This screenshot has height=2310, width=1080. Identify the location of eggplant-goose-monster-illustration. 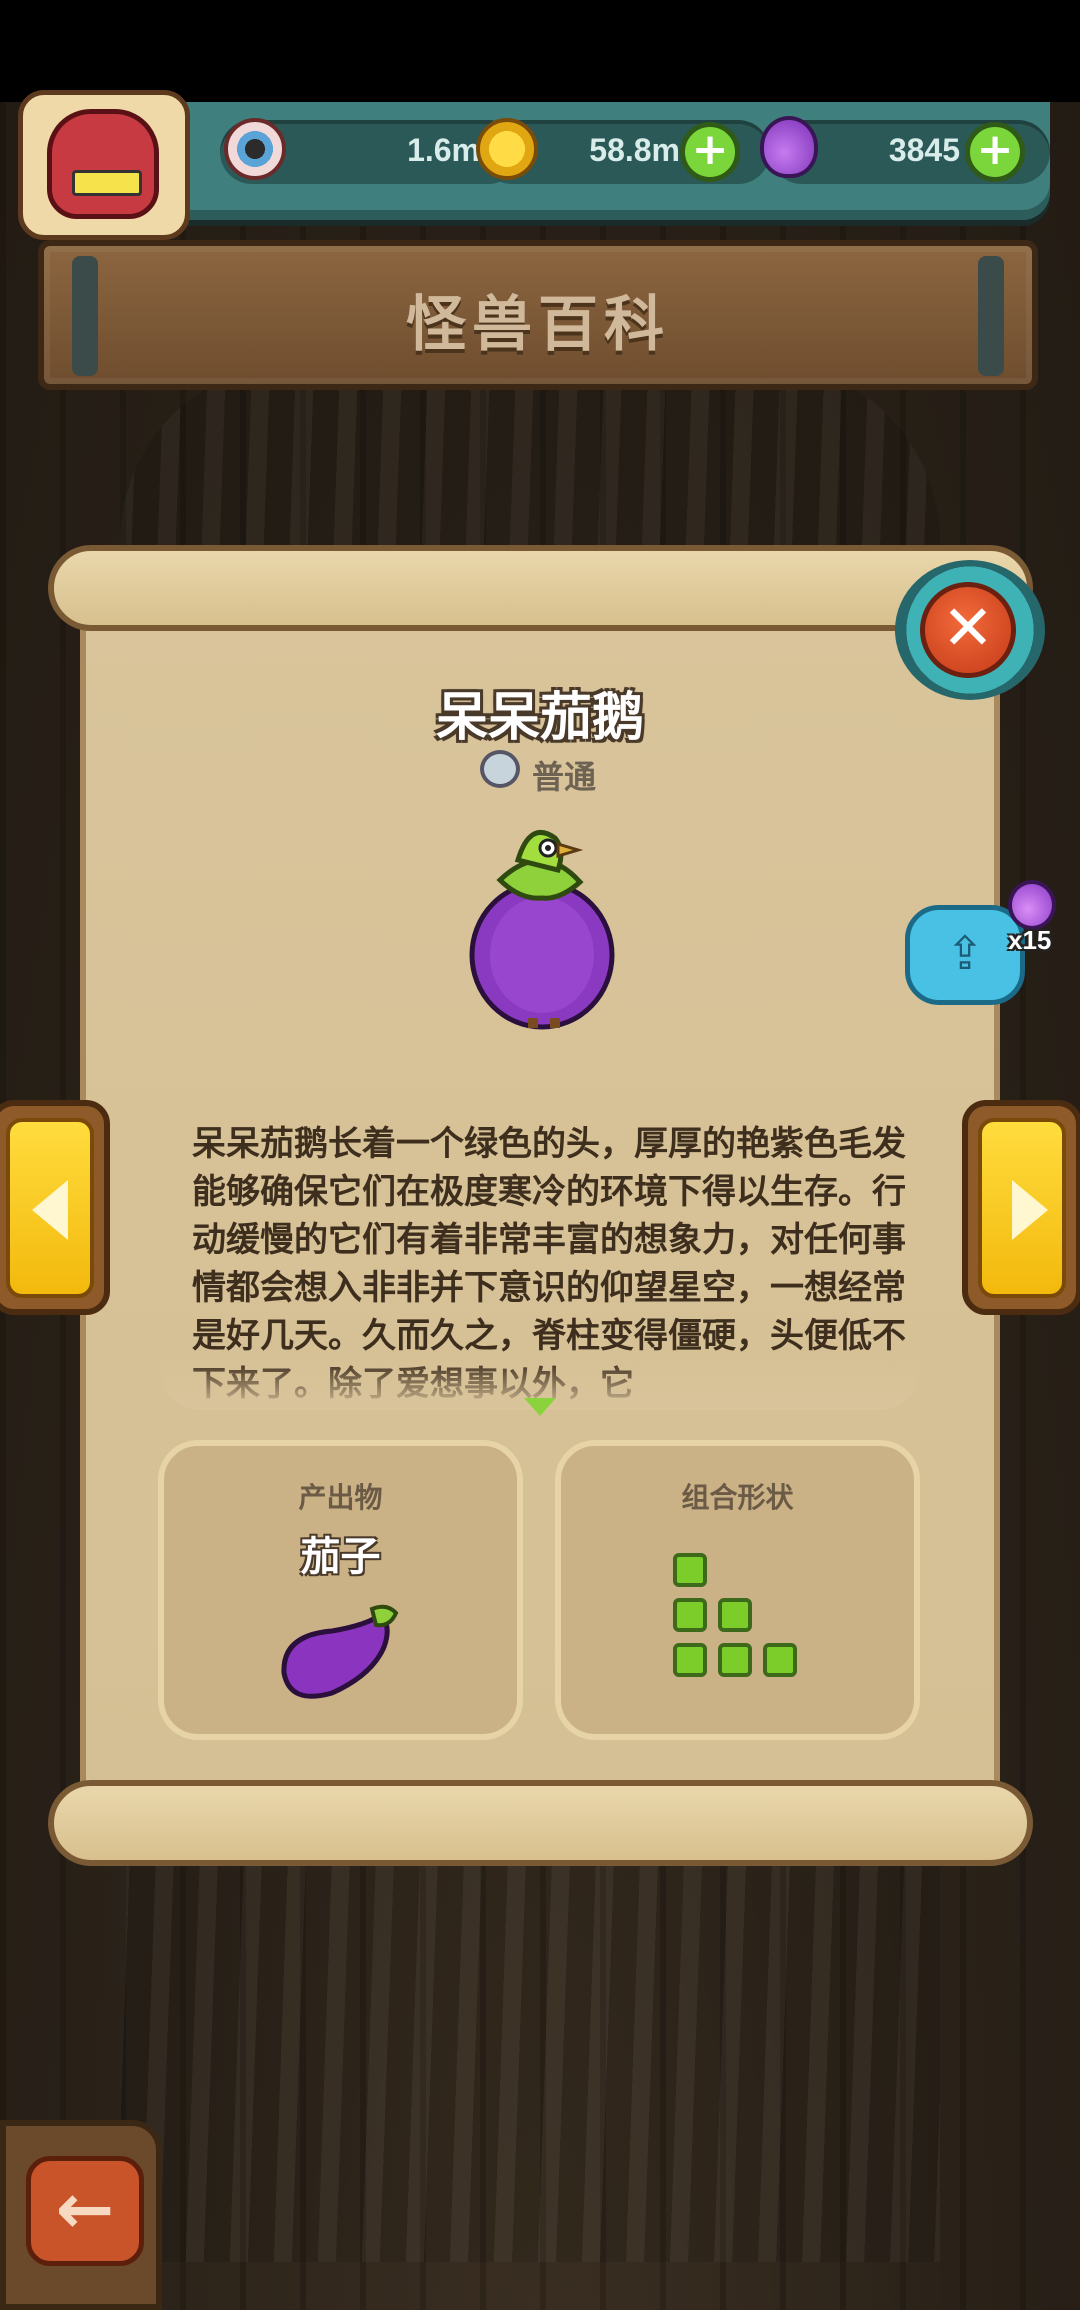
(542, 930).